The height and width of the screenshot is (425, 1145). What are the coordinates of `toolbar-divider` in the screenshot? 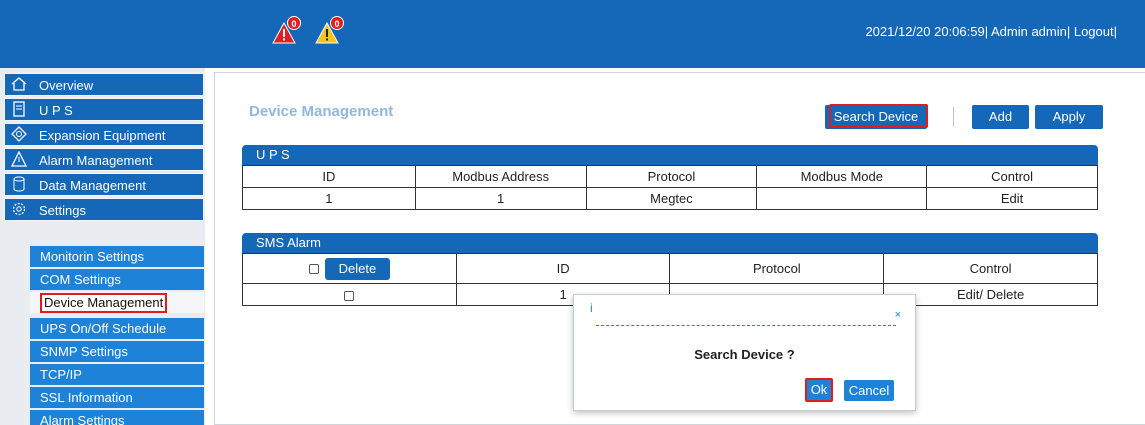 It's located at (953, 117).